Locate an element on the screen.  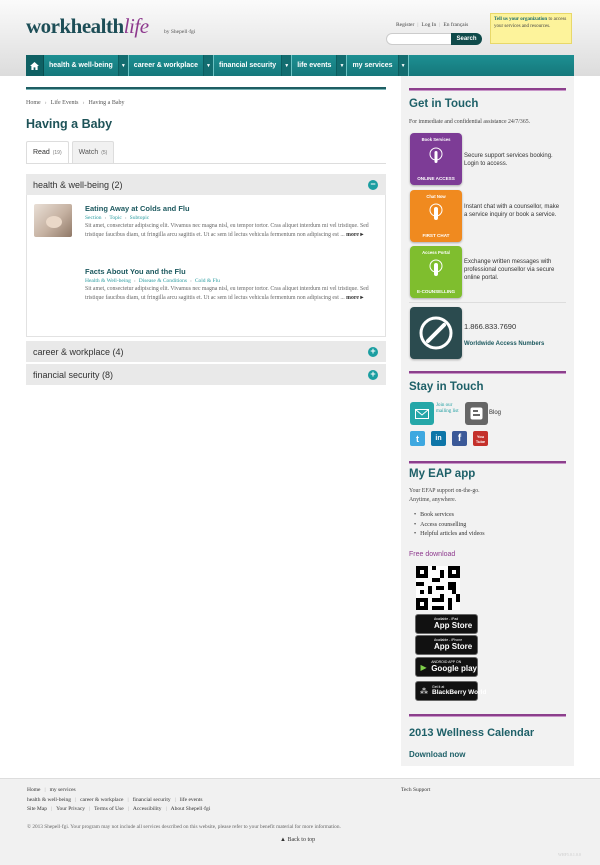
content-tabs: Read (19) Watch (5) is located at coordinates (71, 152).